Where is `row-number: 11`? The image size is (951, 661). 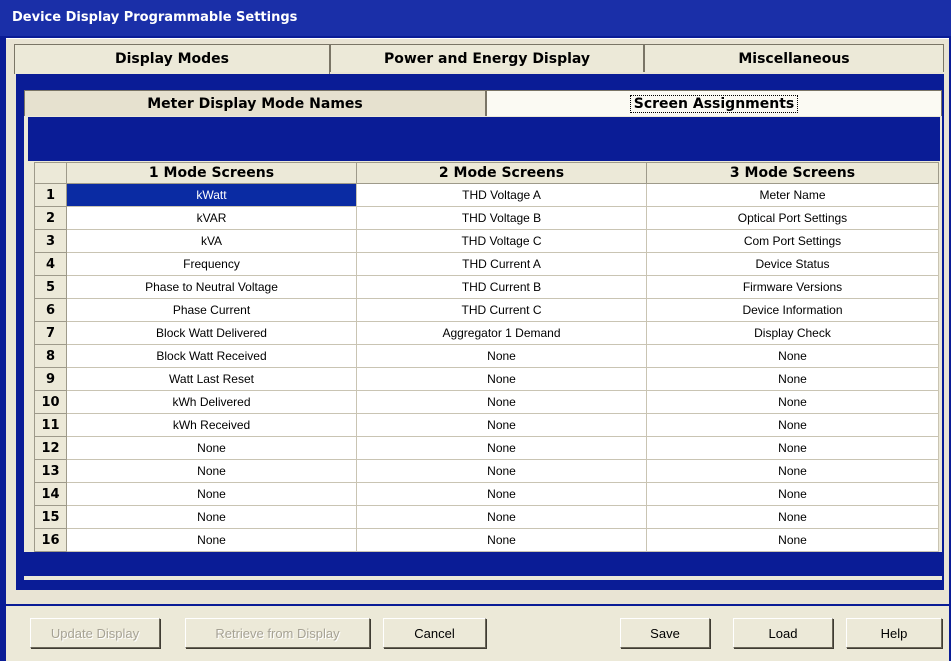 row-number: 11 is located at coordinates (50, 425).